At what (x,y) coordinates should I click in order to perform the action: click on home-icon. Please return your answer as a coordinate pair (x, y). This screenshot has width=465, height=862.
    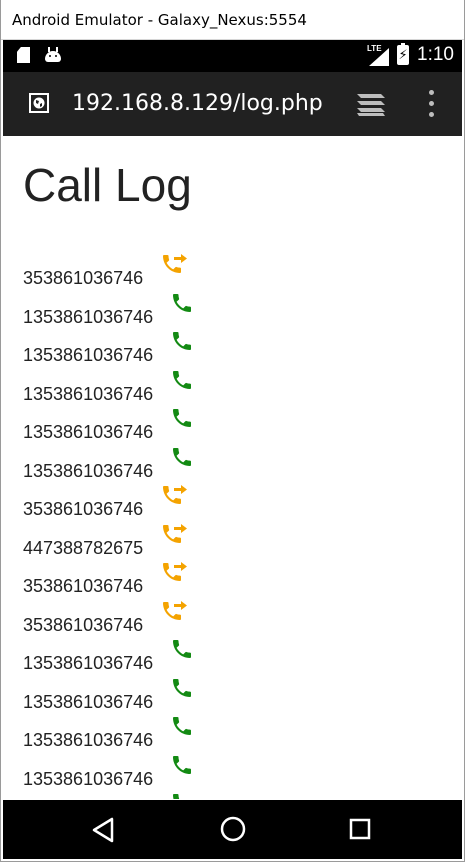
    Looking at the image, I should click on (233, 829).